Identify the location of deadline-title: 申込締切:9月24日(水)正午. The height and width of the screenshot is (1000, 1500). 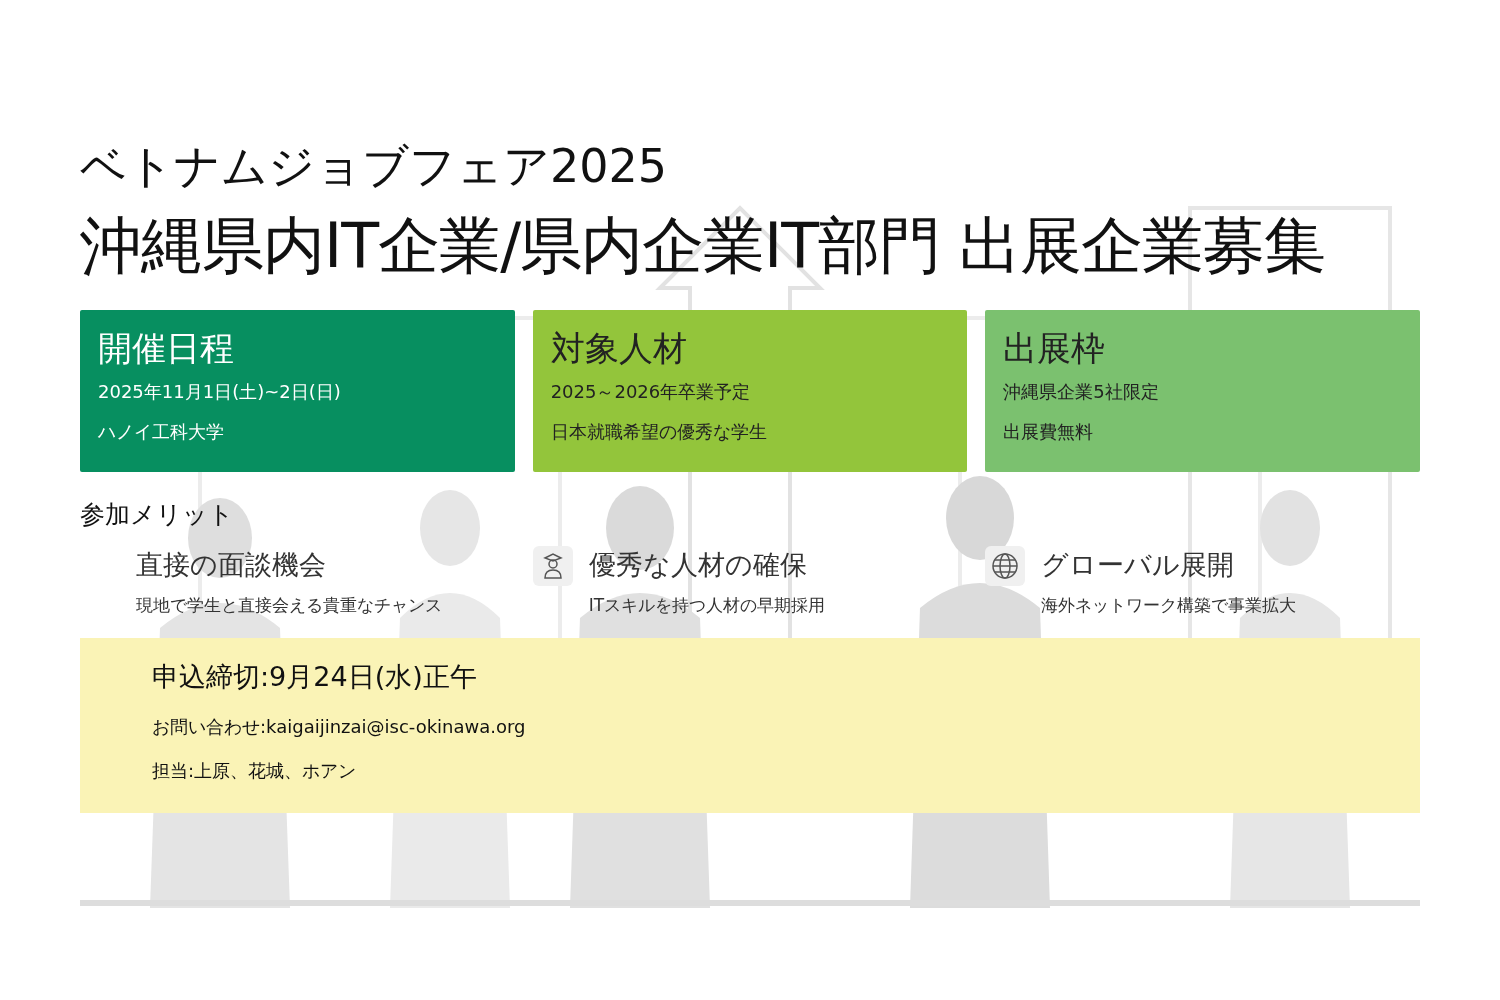
(315, 677).